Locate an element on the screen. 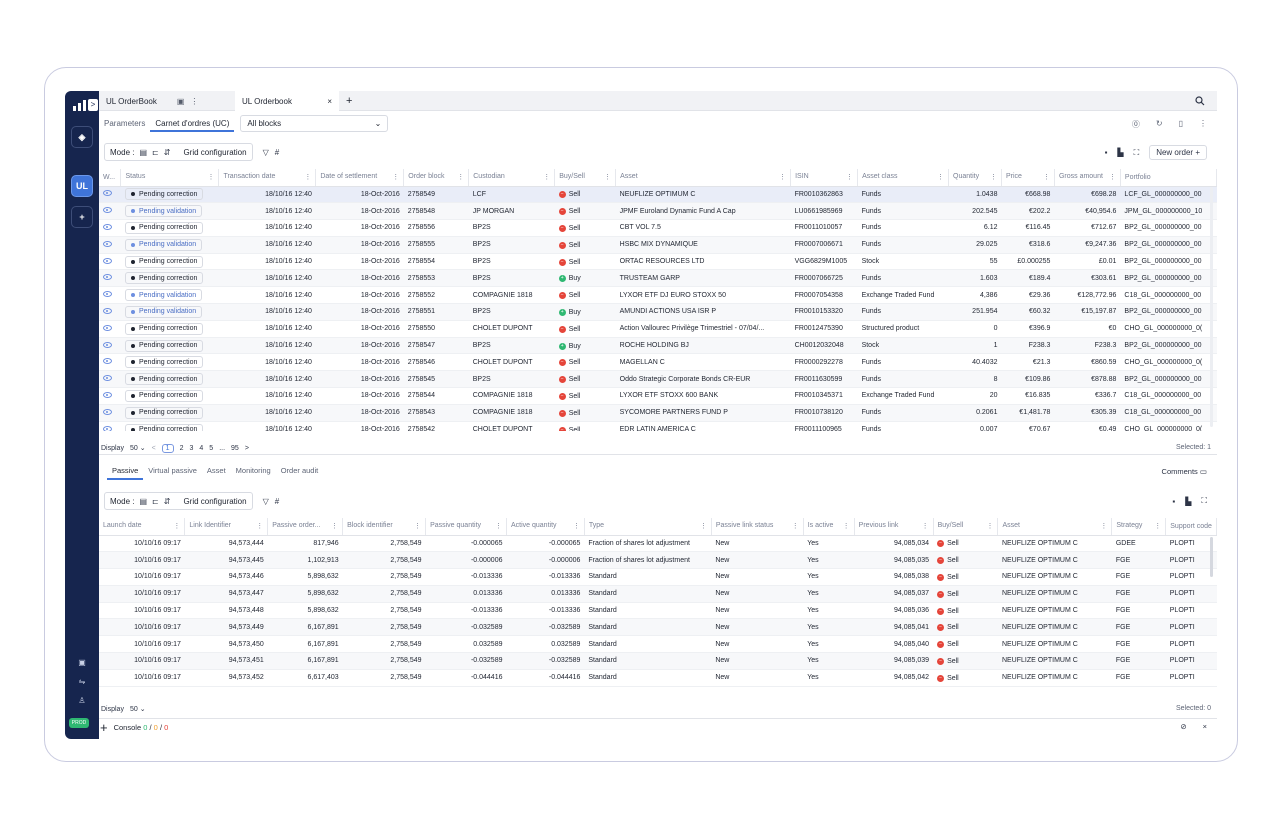  add-icon: + is located at coordinates (104, 727).